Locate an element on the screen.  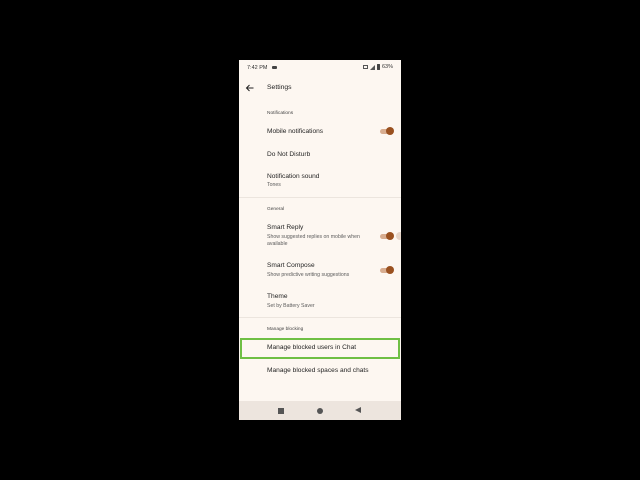
status-icons: 63% is located at coordinates (377, 67).